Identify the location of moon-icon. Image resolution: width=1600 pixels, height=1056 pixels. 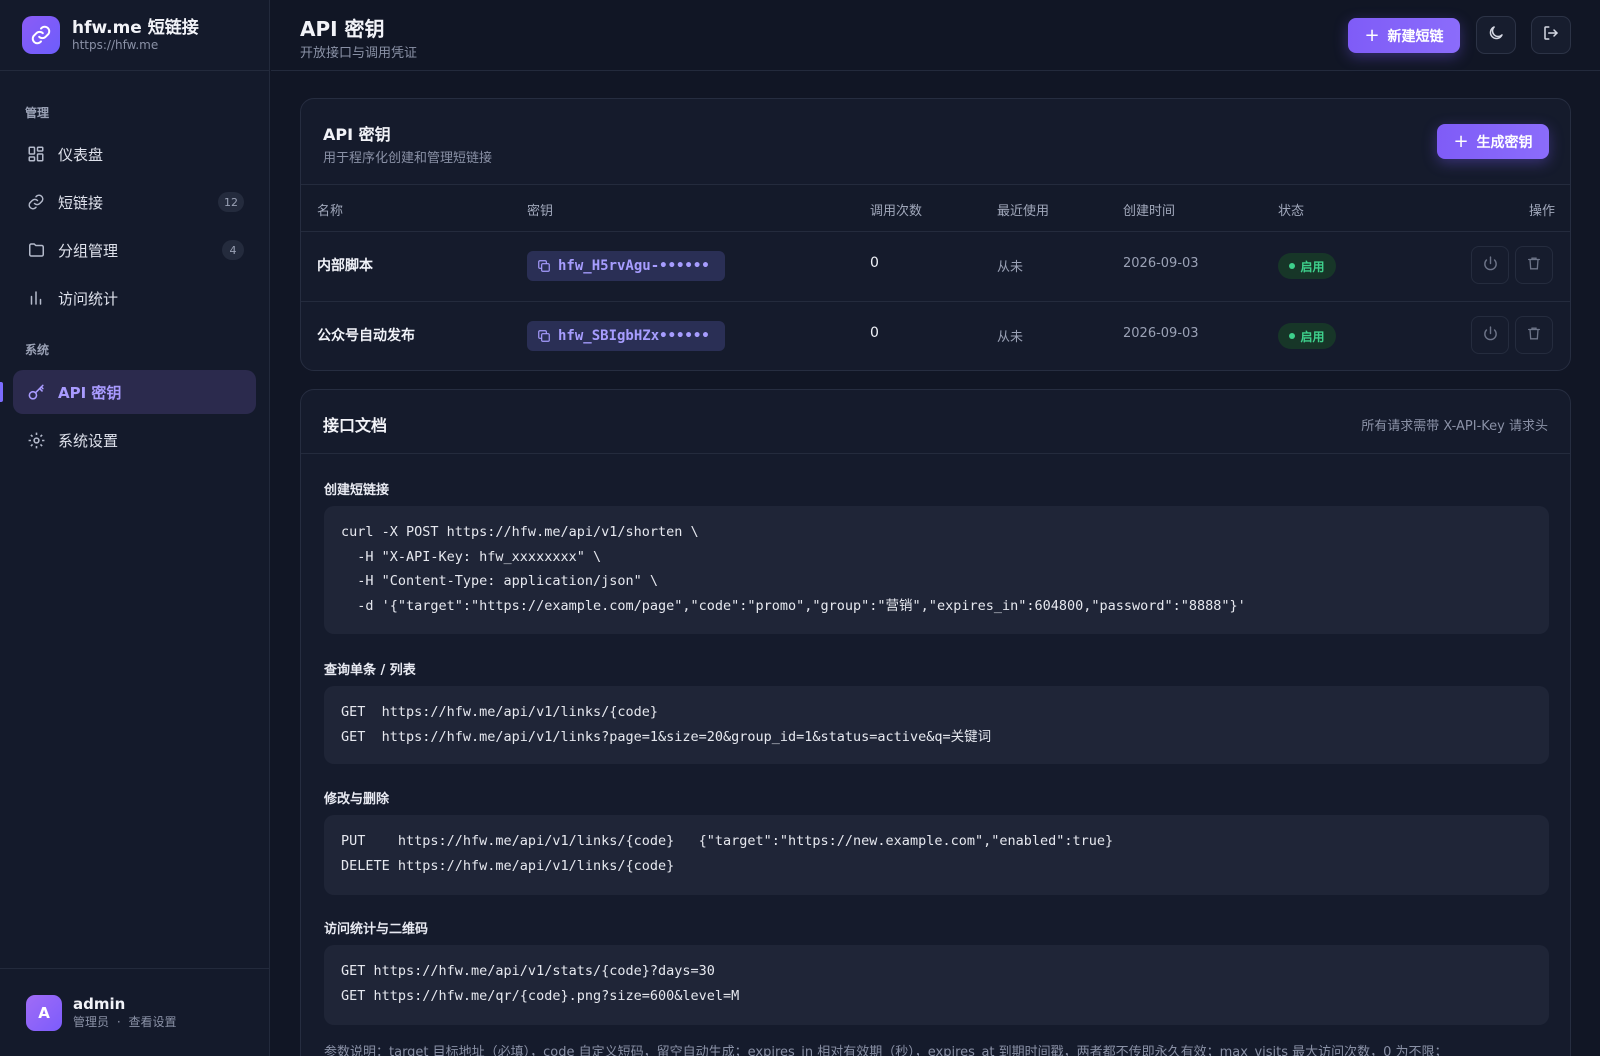
(1496, 35).